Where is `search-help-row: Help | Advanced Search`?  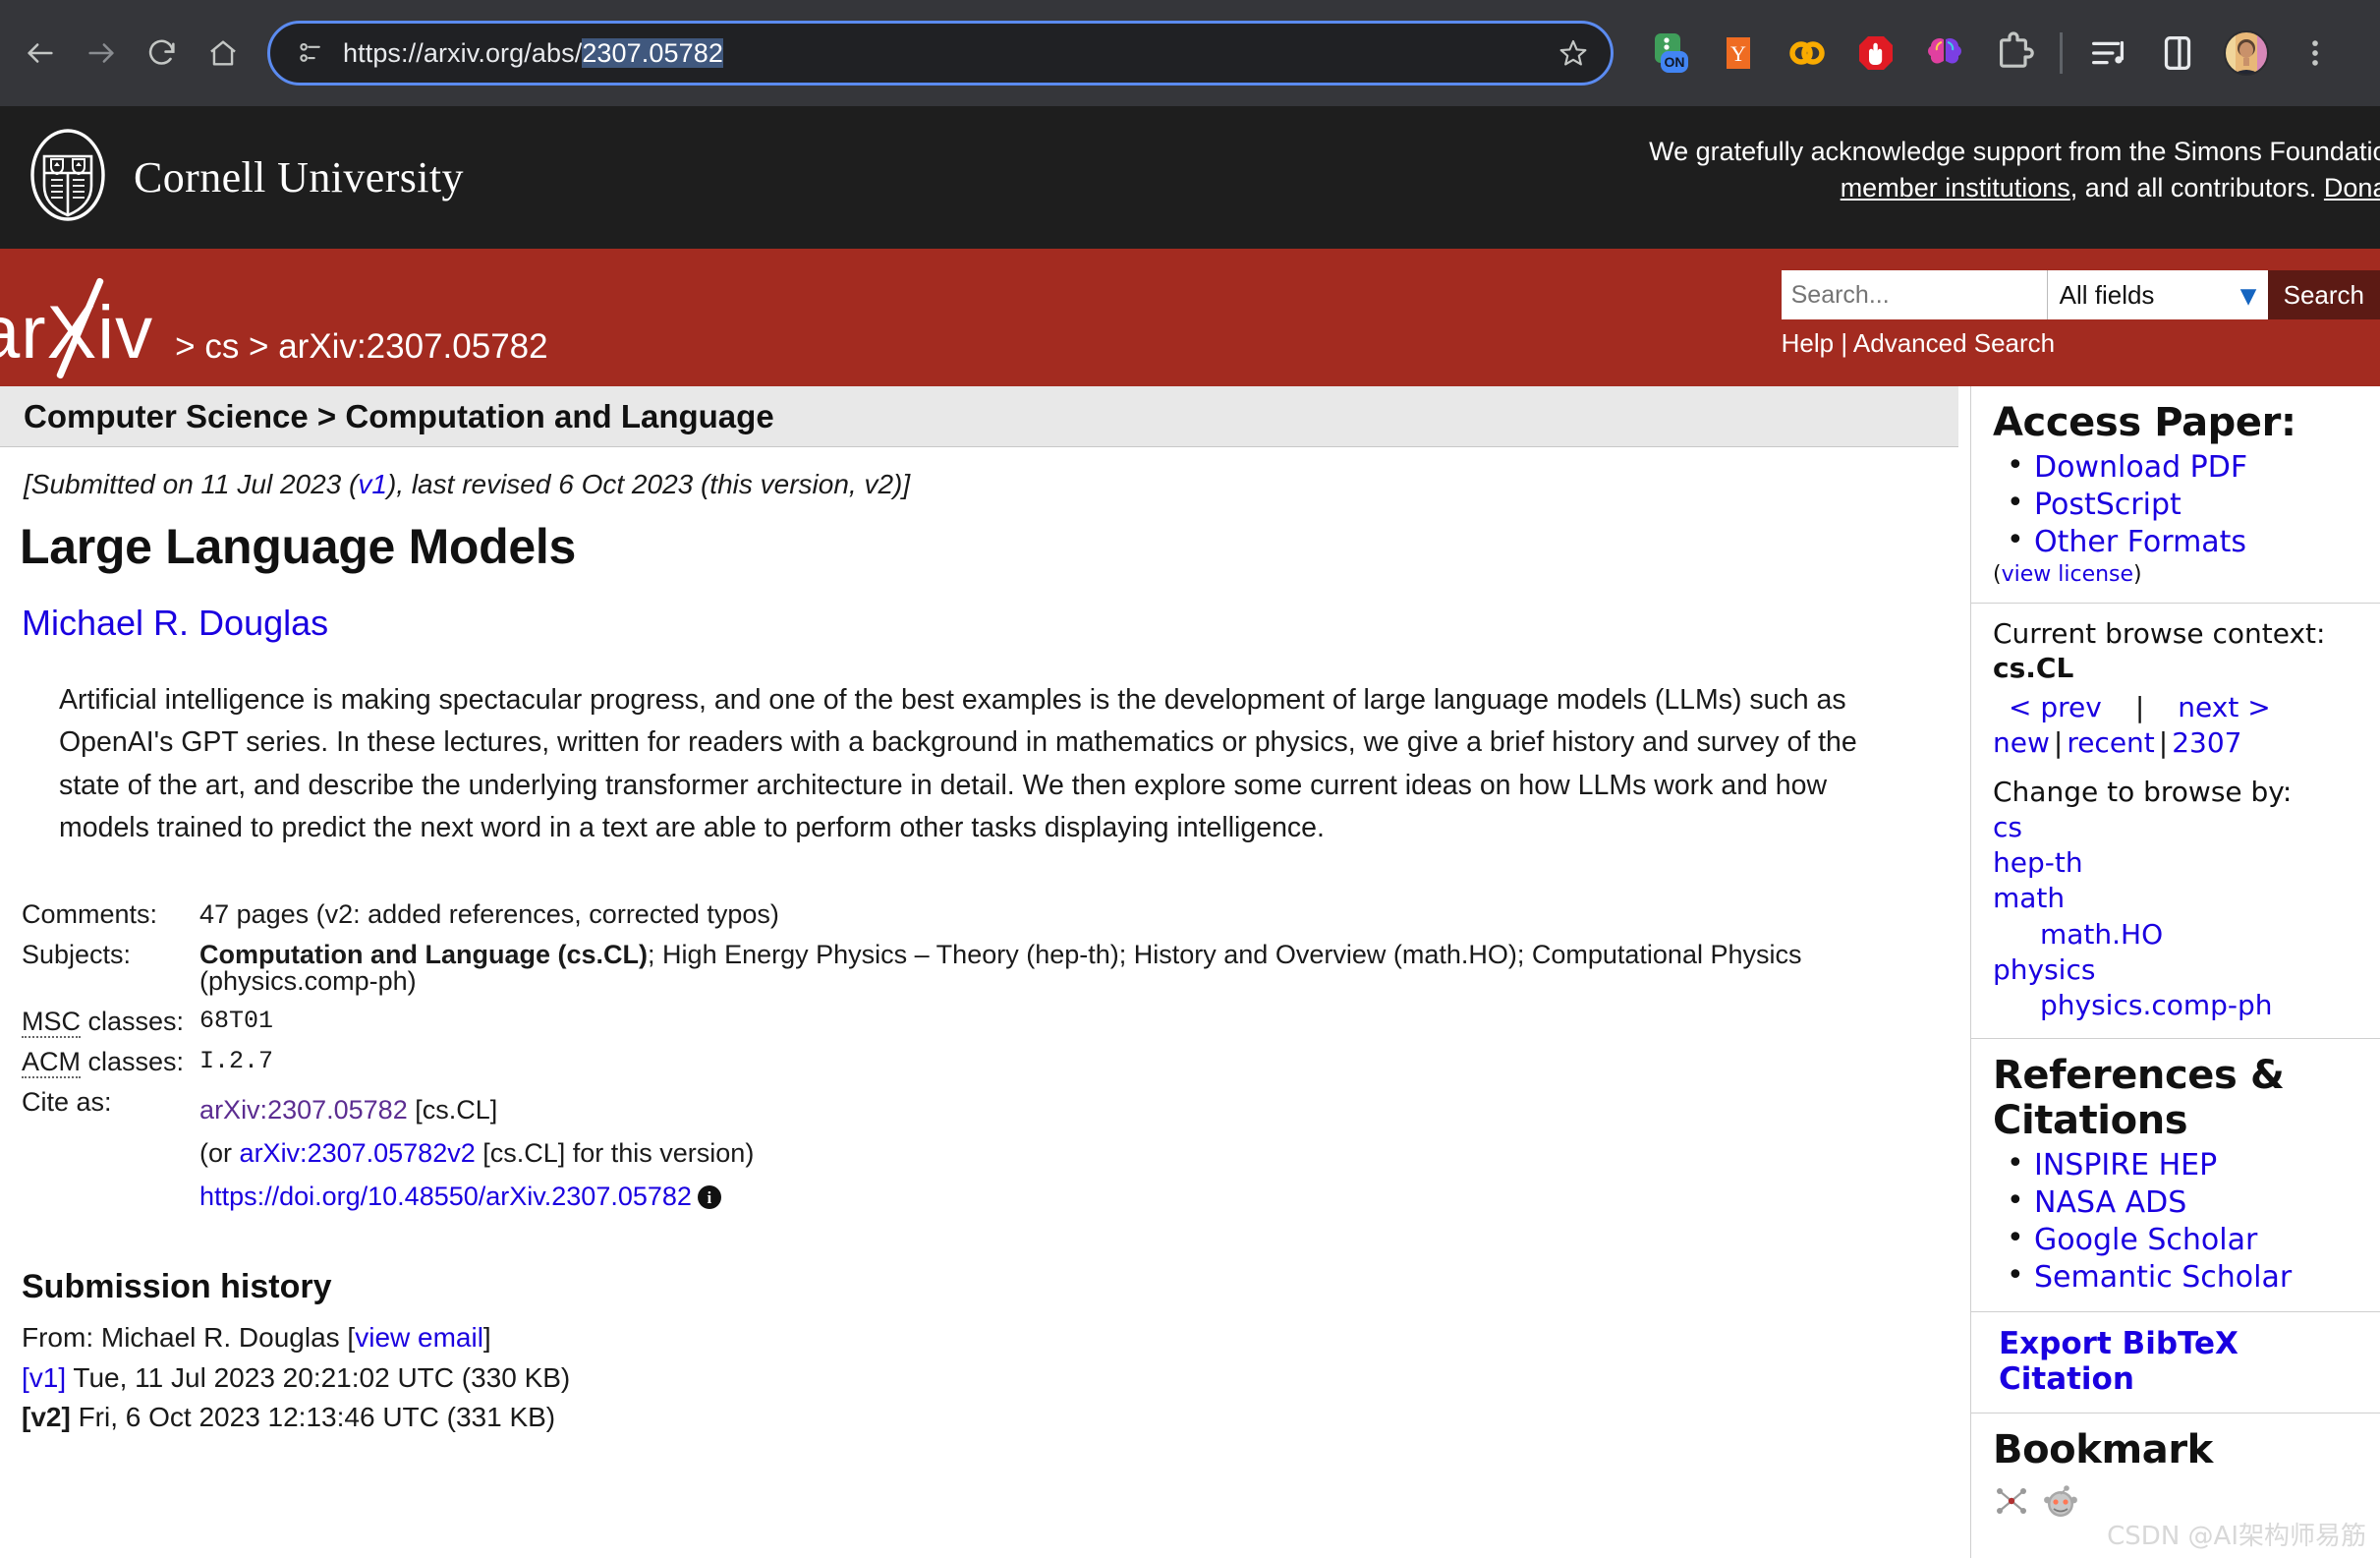
search-help-row: Help | Advanced Search is located at coordinates (1919, 344).